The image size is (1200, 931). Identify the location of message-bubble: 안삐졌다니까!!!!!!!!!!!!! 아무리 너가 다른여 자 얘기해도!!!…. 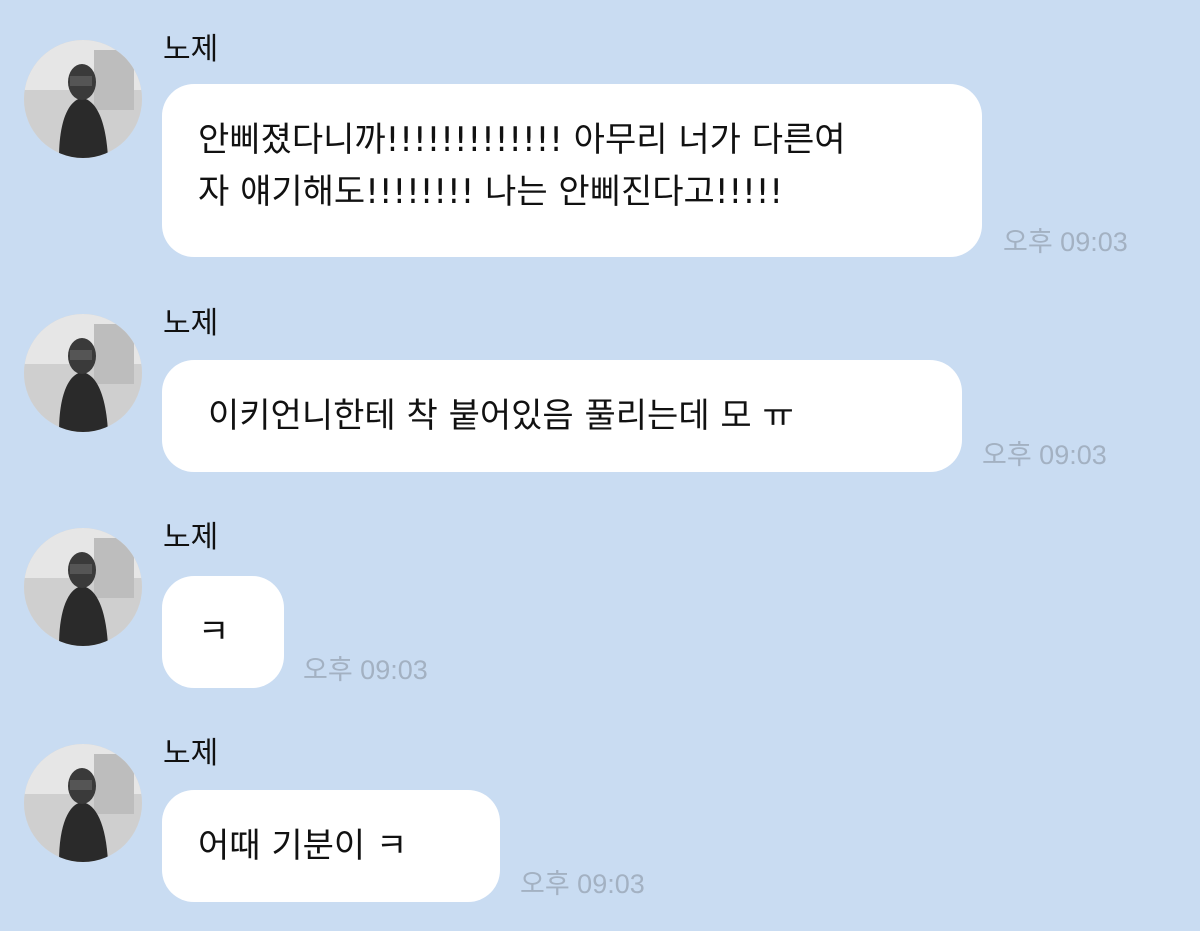
(572, 170).